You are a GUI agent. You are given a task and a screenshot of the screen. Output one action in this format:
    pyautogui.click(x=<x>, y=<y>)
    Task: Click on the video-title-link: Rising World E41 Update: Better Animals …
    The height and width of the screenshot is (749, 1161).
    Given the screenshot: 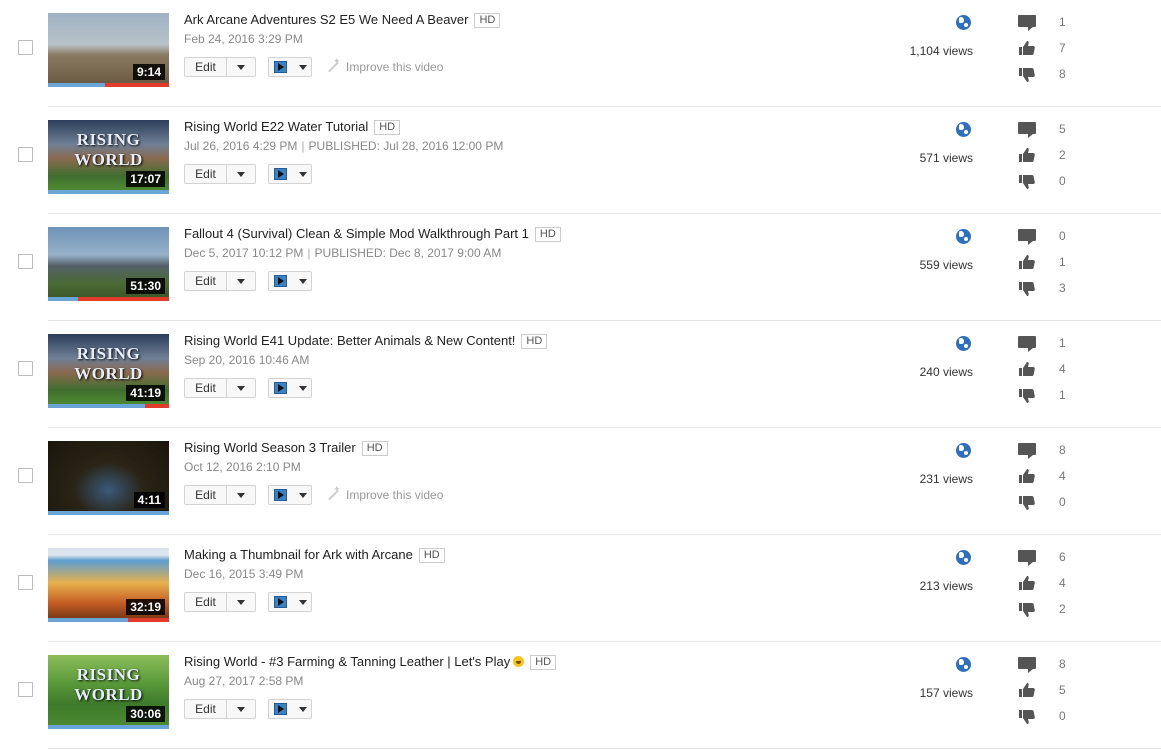 What is the action you would take?
    pyautogui.click(x=349, y=340)
    